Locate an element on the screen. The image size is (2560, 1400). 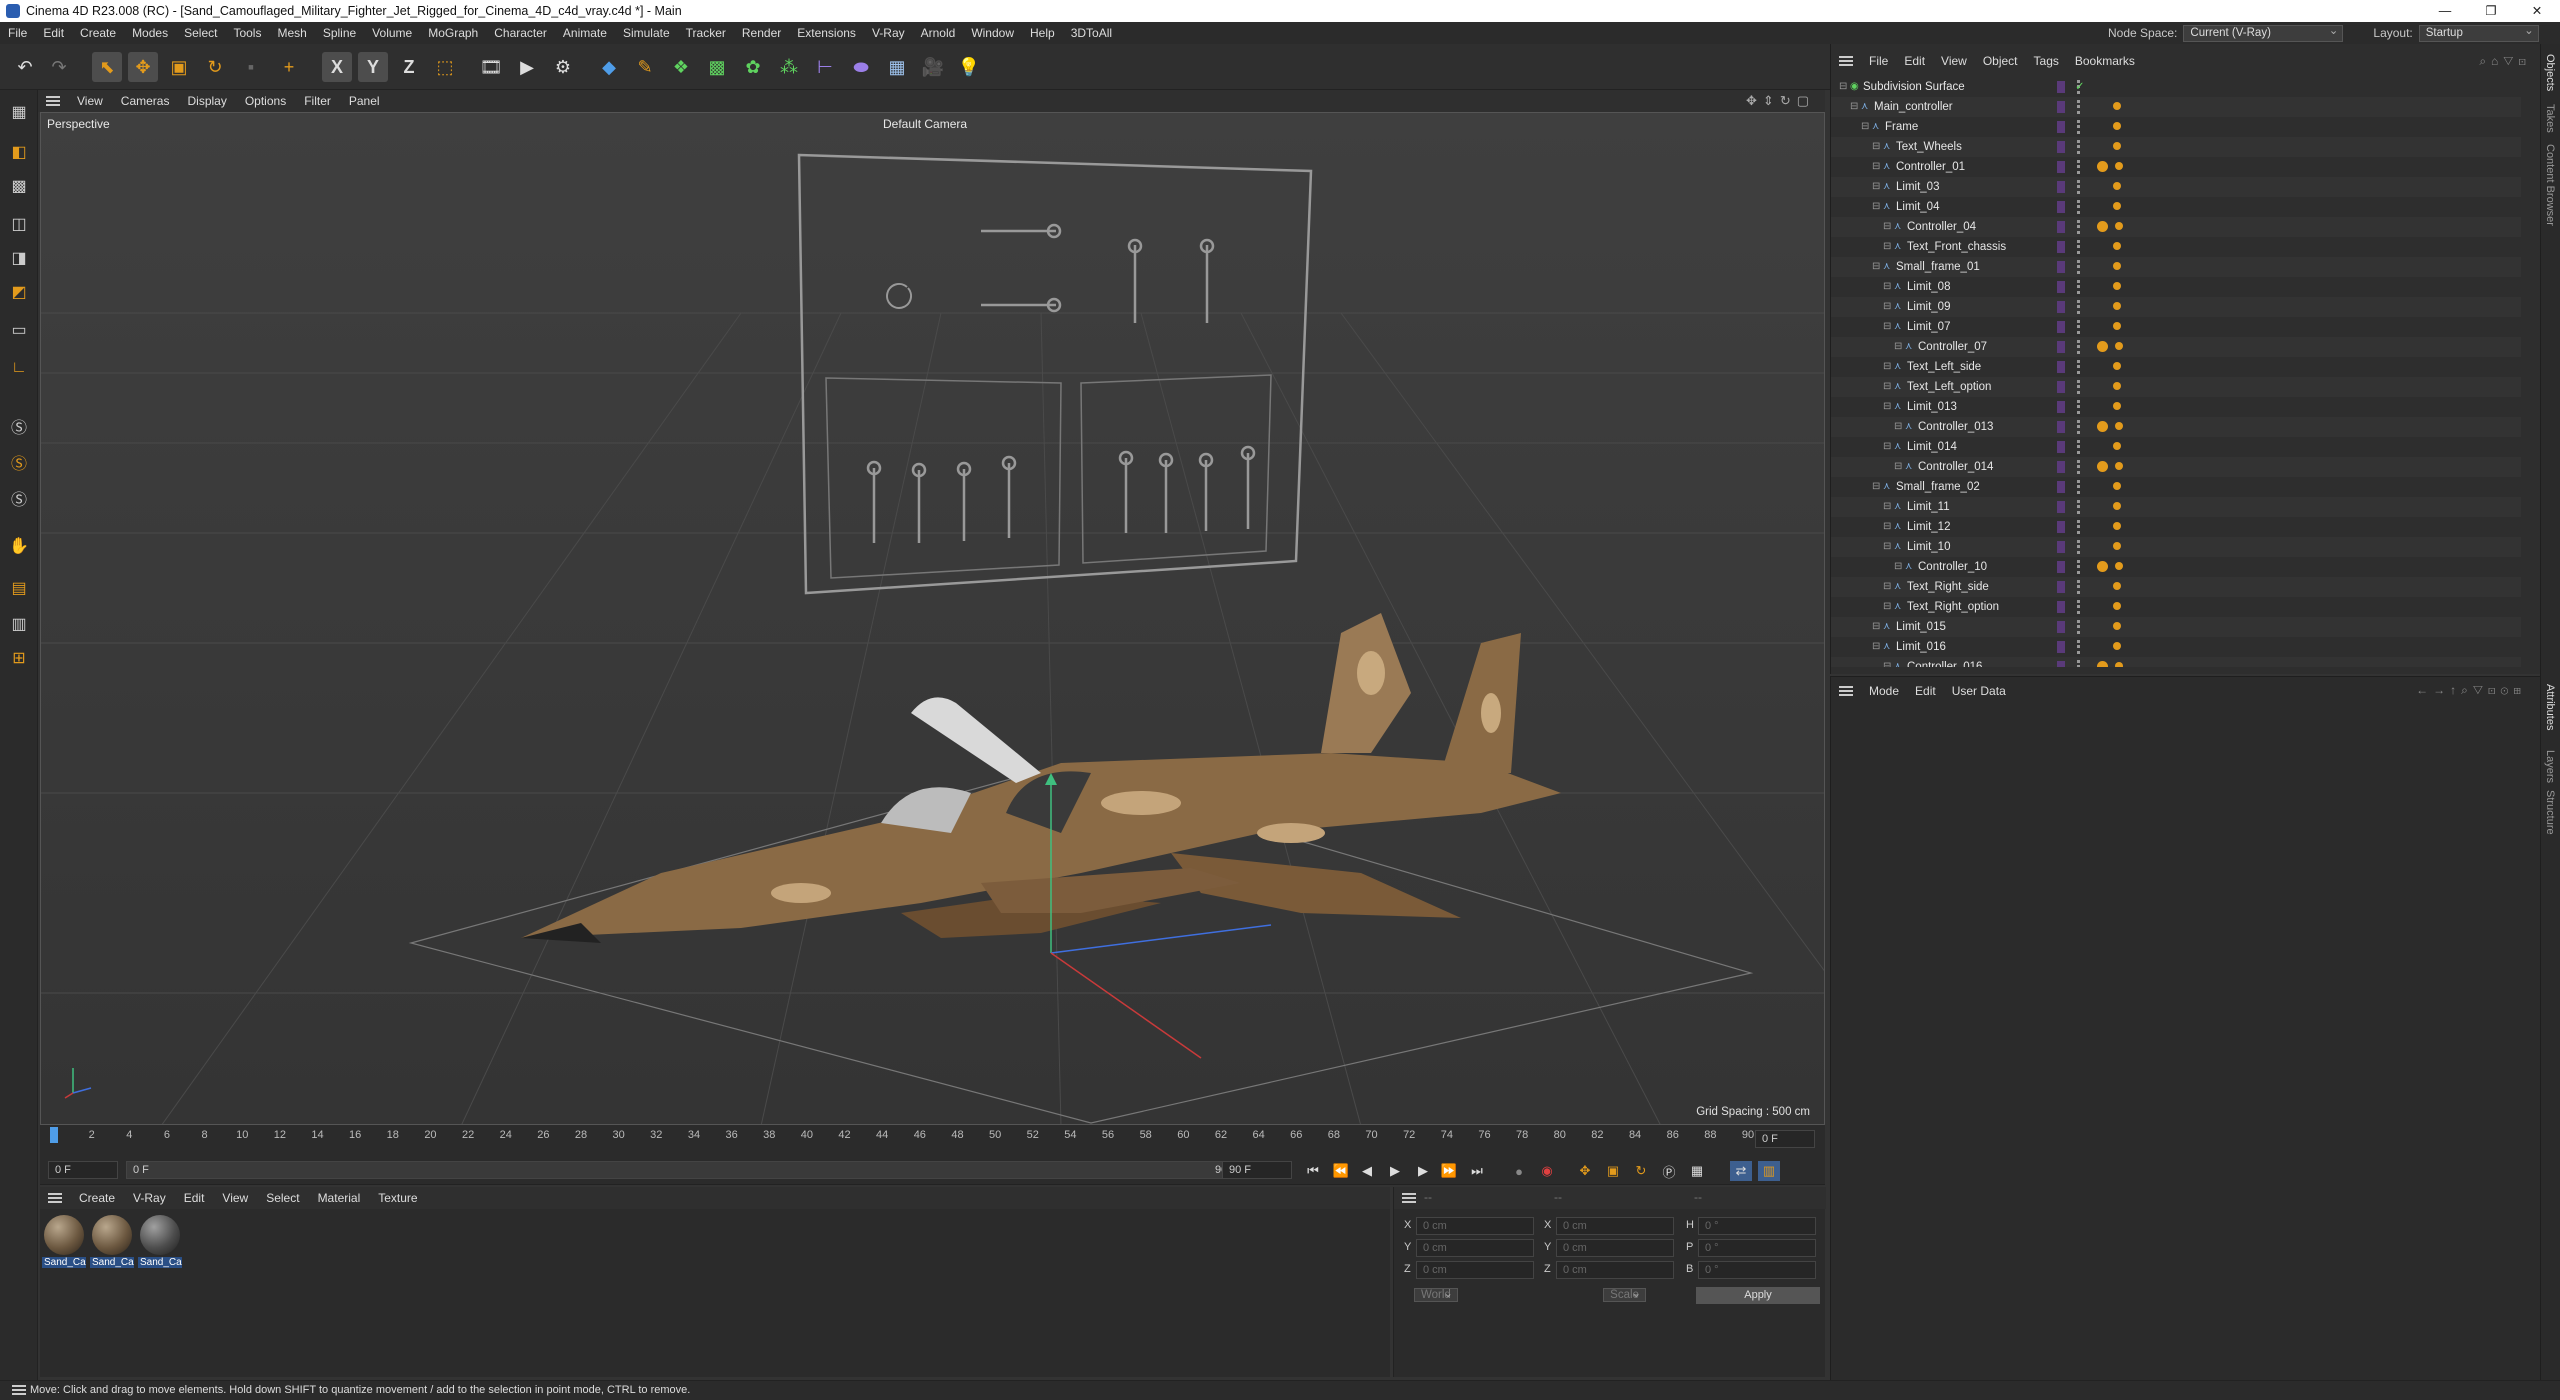
menu-mograph: MoGraph is located at coordinates (453, 33).